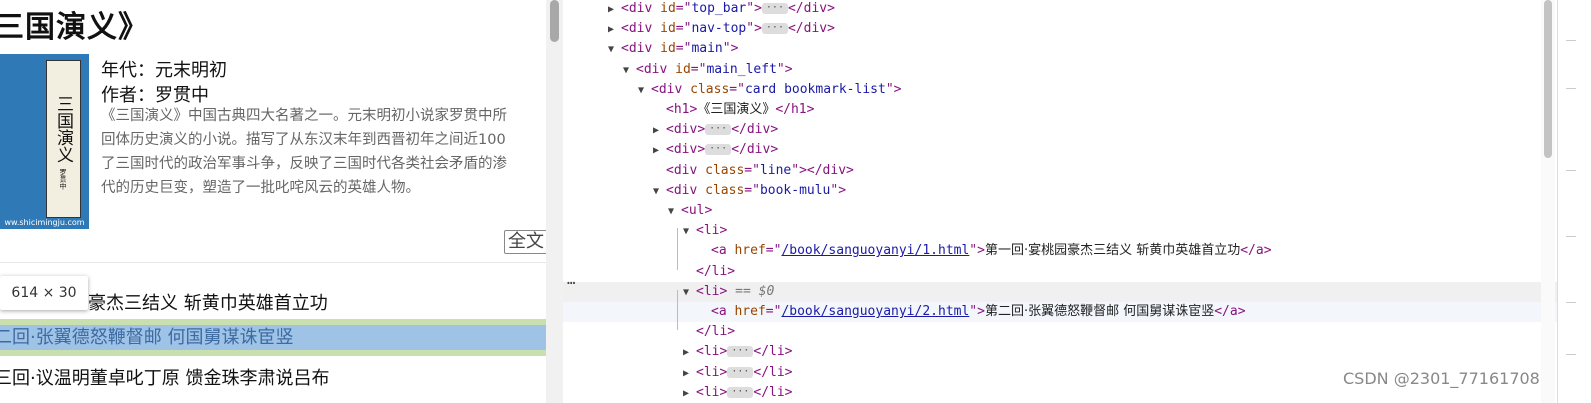  I want to click on dom-tree-row: ▶ <li> ··· </li>, so click(1063, 352).